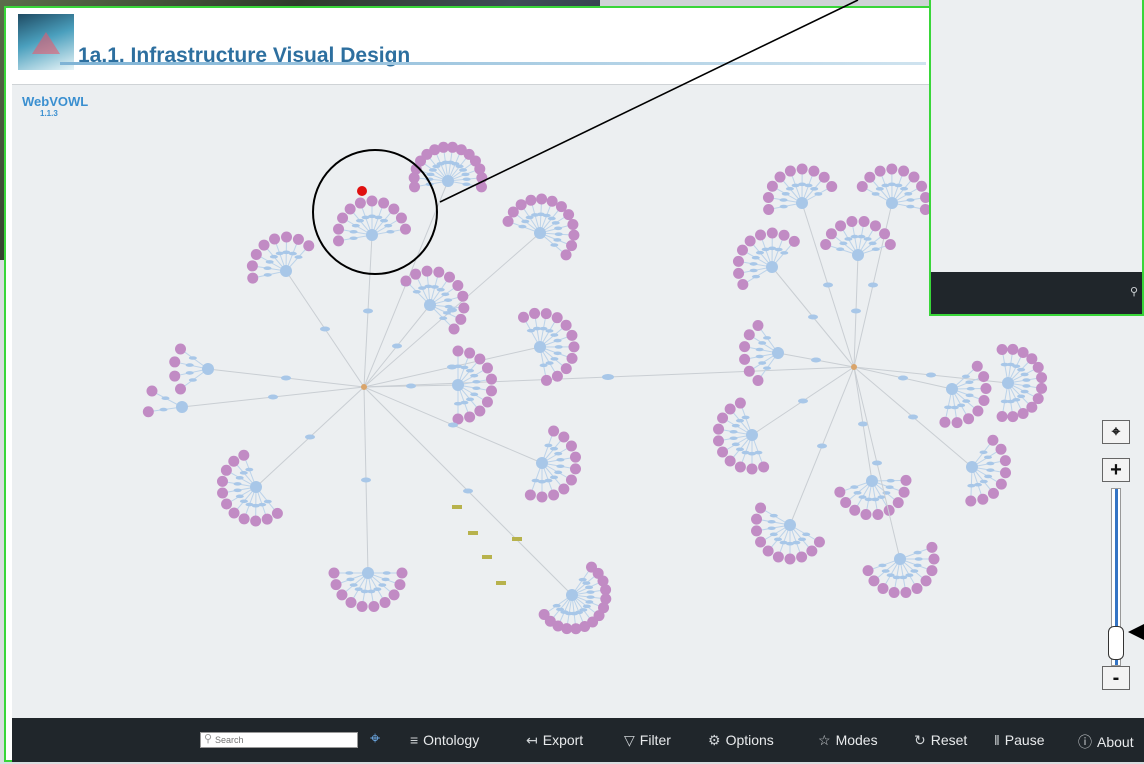  Describe the element at coordinates (414, 740) in the screenshot. I see `menu-icon: ≡` at that location.